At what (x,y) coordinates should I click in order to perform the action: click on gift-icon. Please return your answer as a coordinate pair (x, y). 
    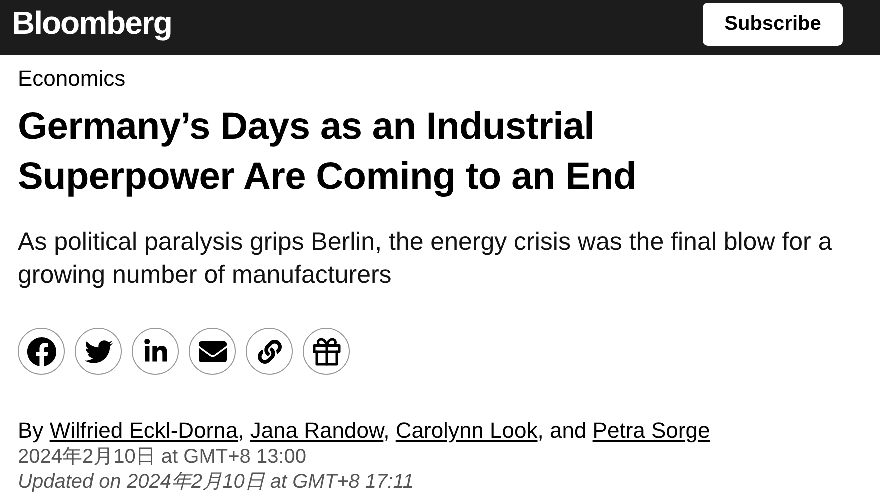
    Looking at the image, I should click on (327, 351).